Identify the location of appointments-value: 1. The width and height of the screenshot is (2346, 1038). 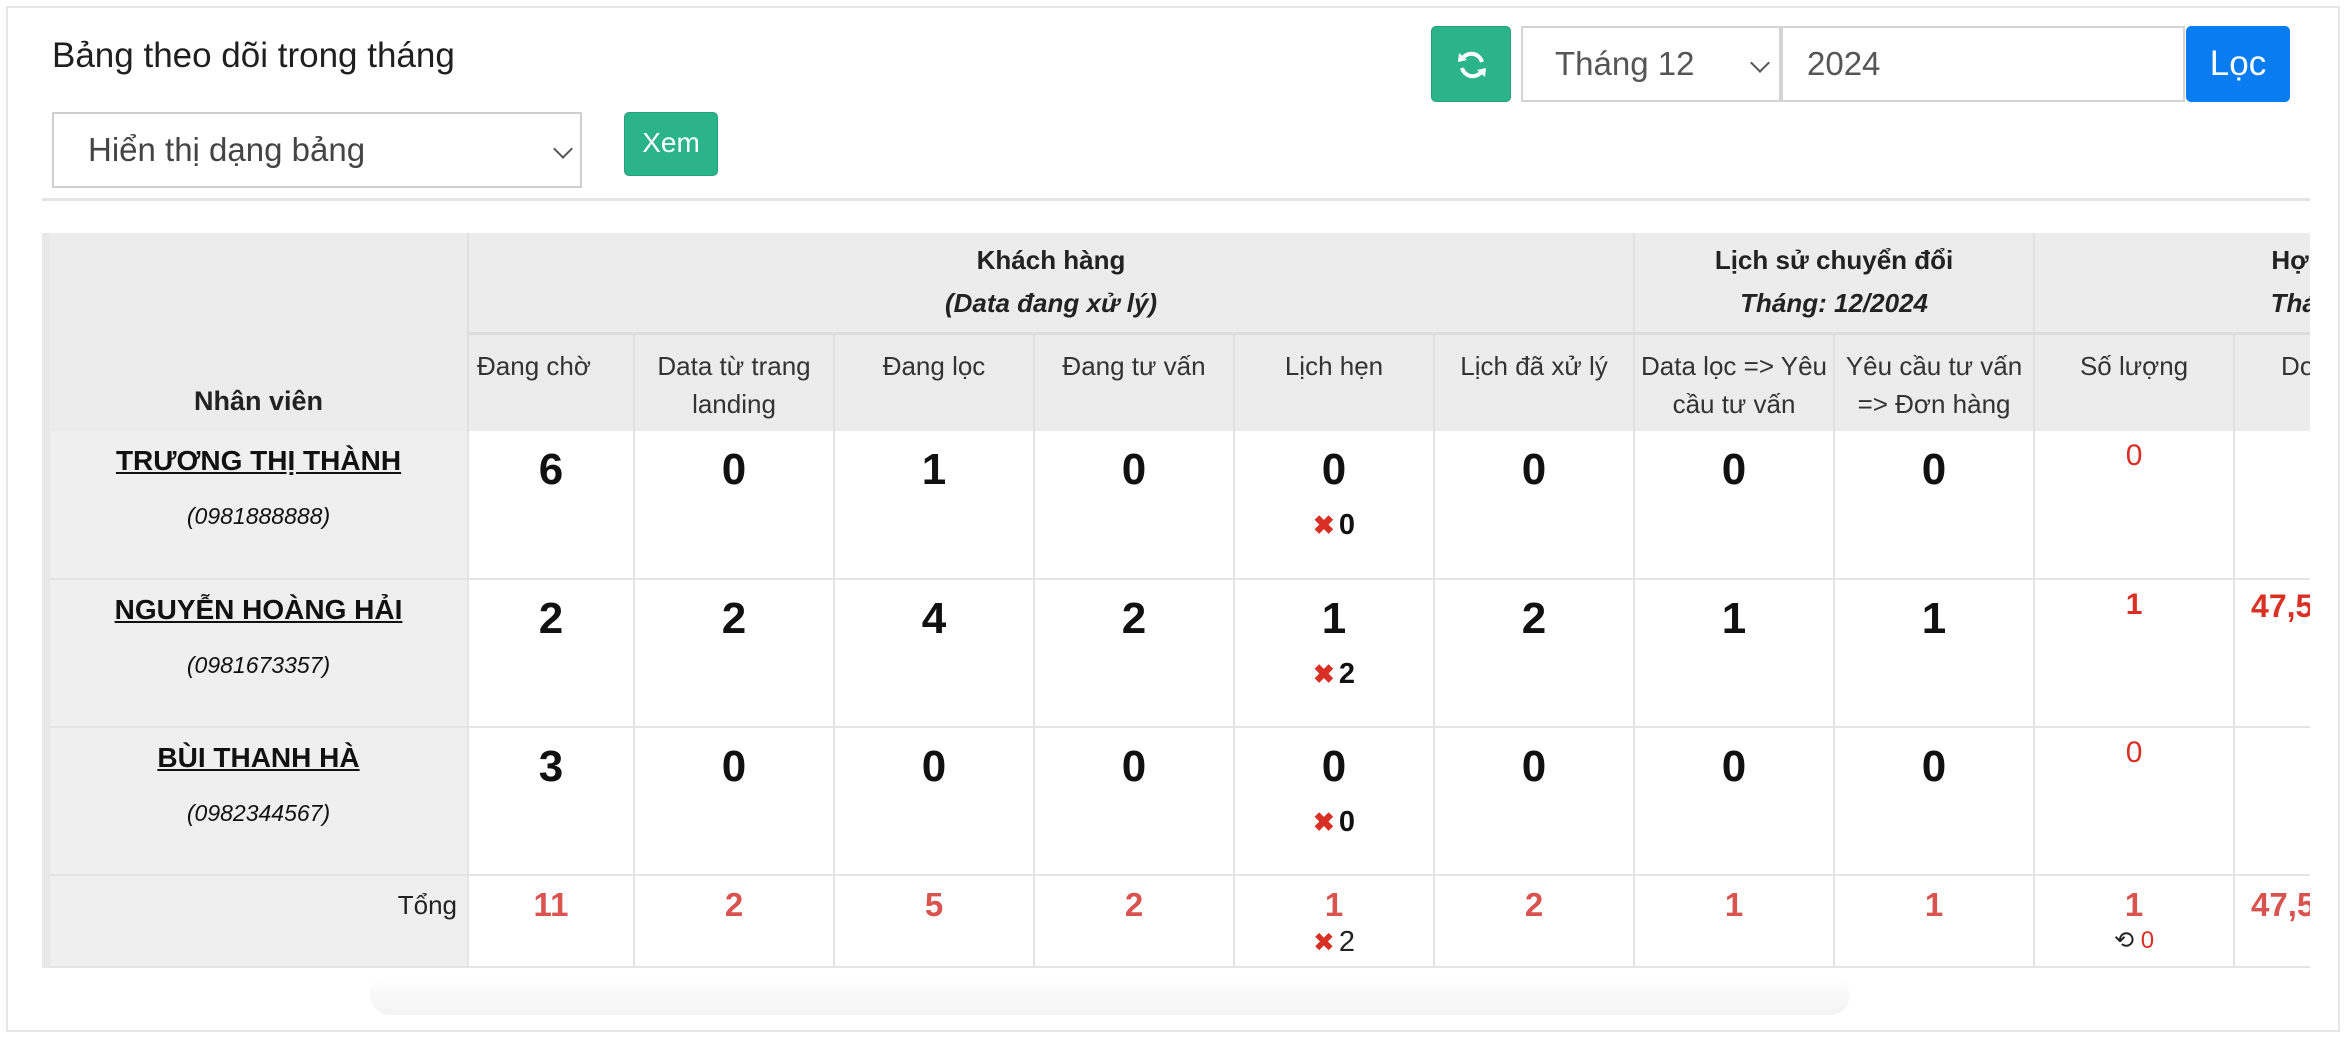
(1334, 618).